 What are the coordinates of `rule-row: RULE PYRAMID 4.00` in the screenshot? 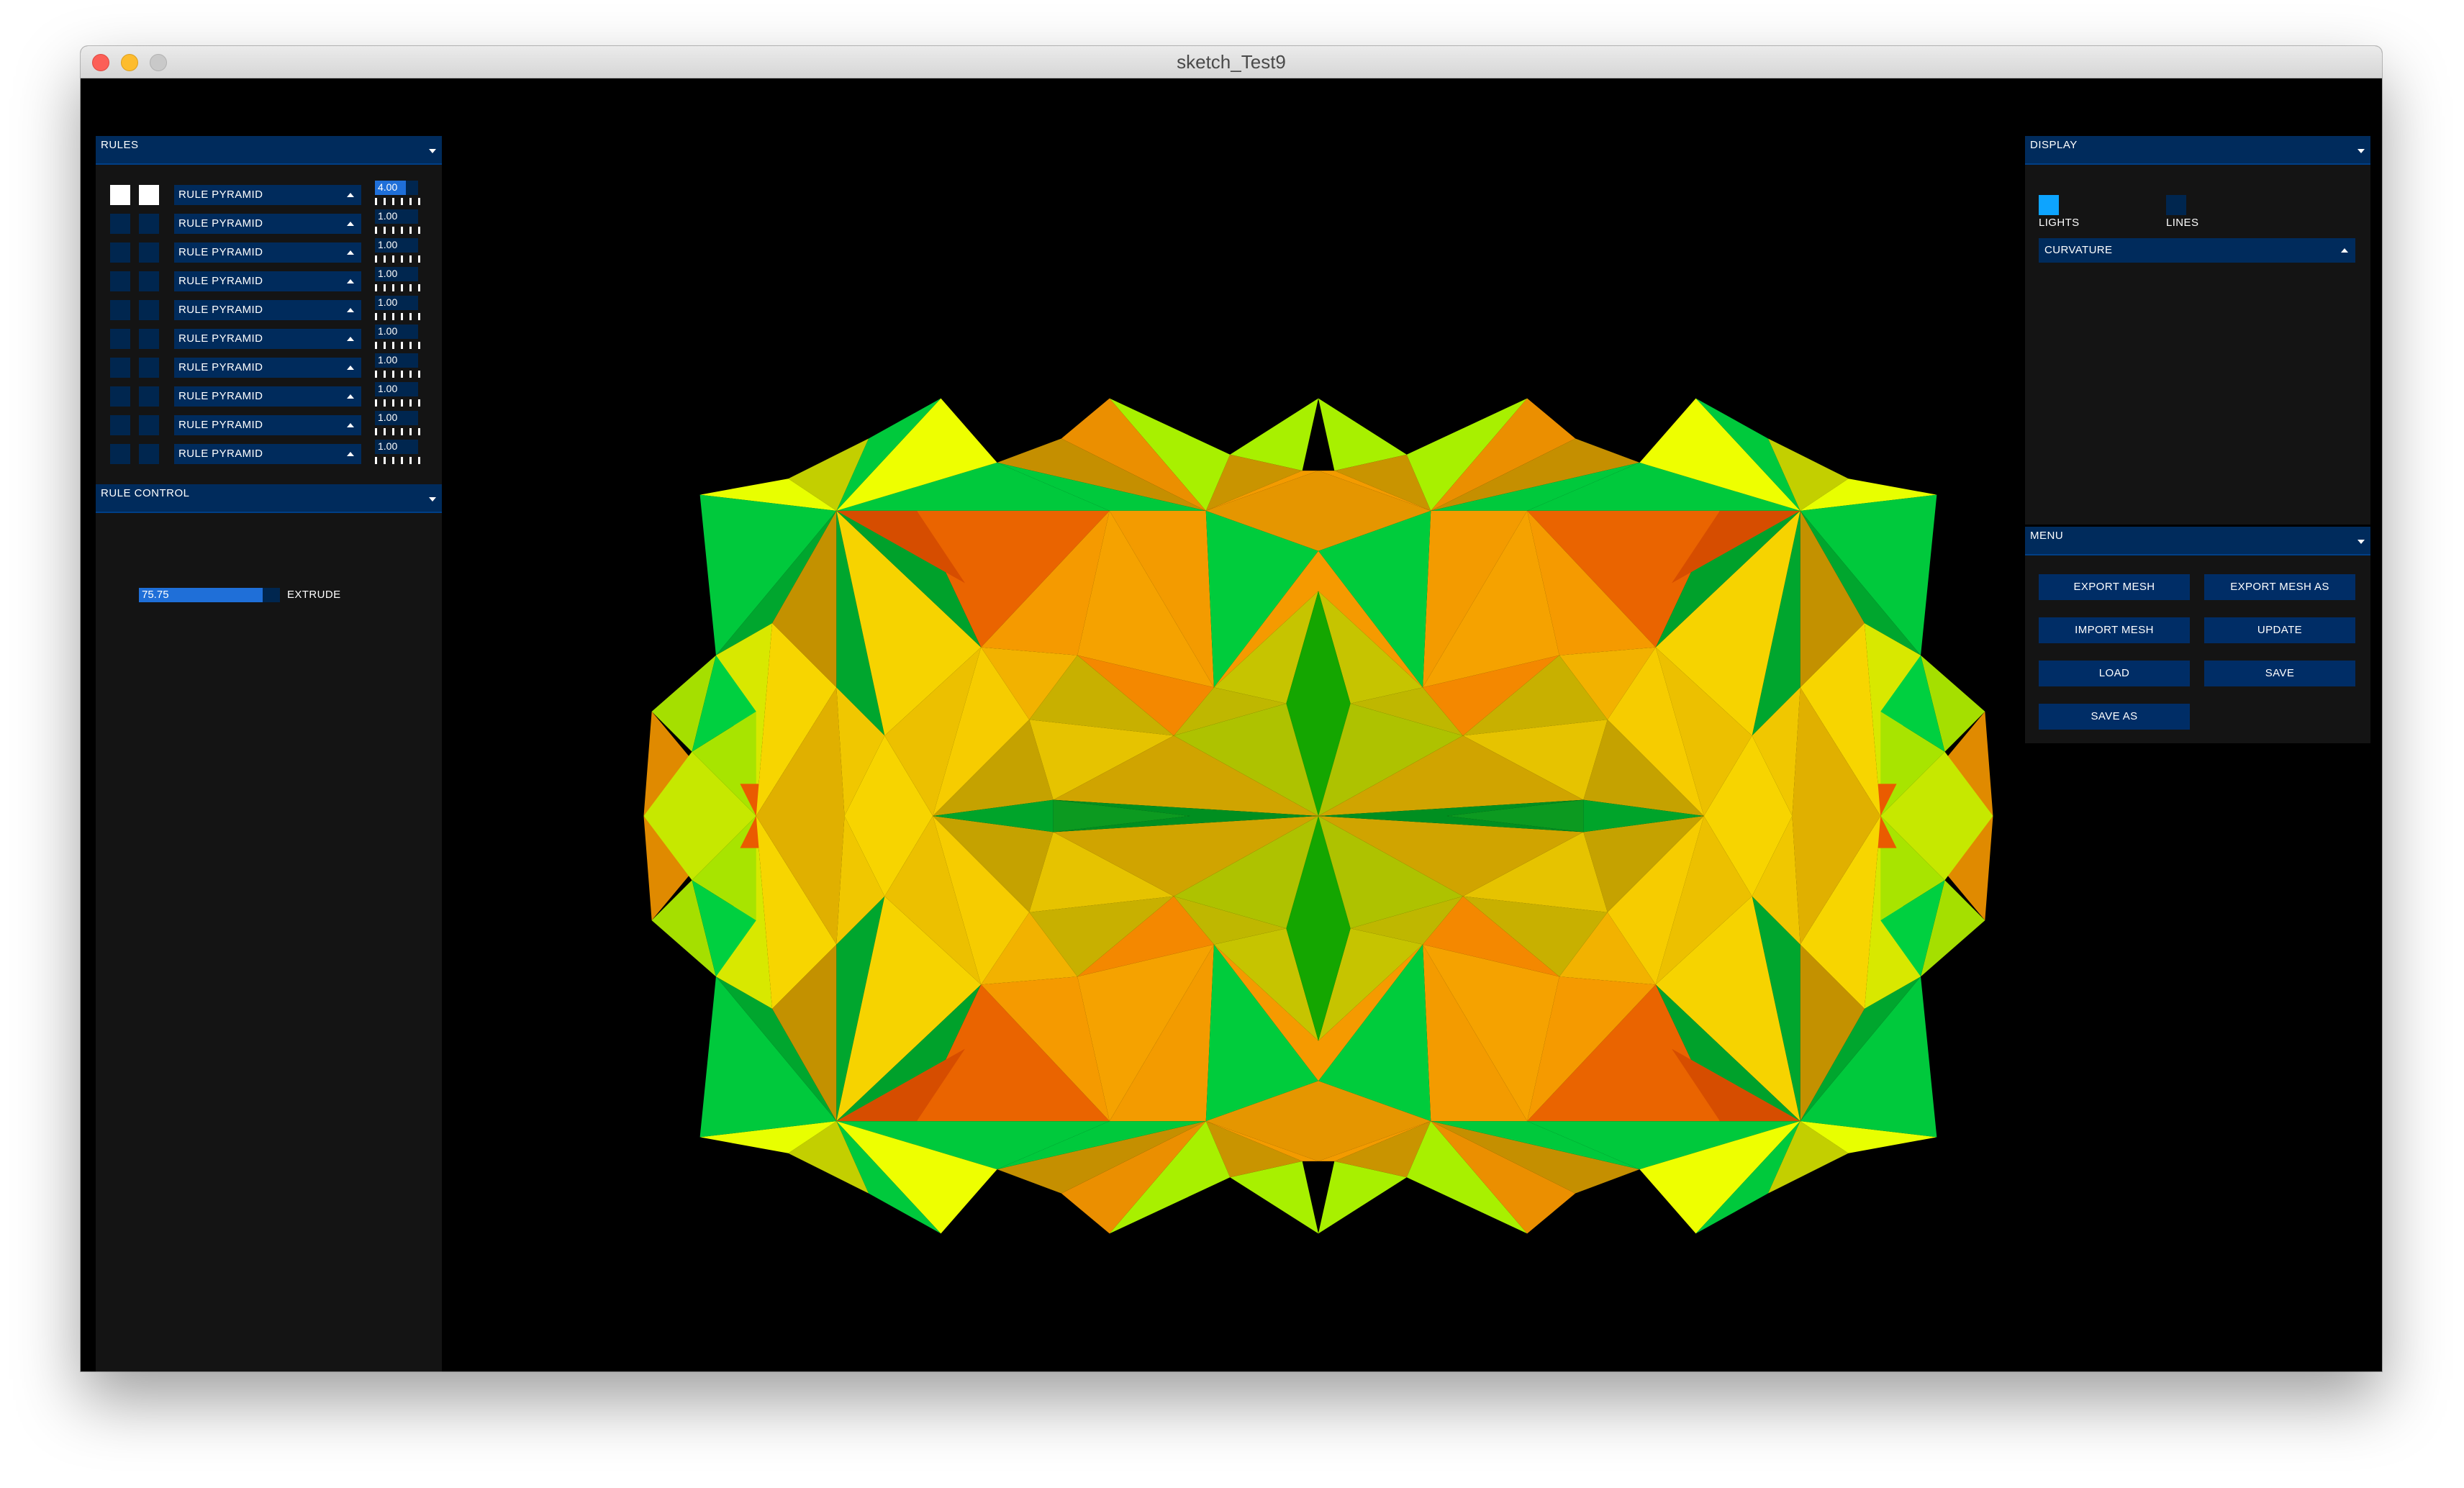 It's located at (269, 194).